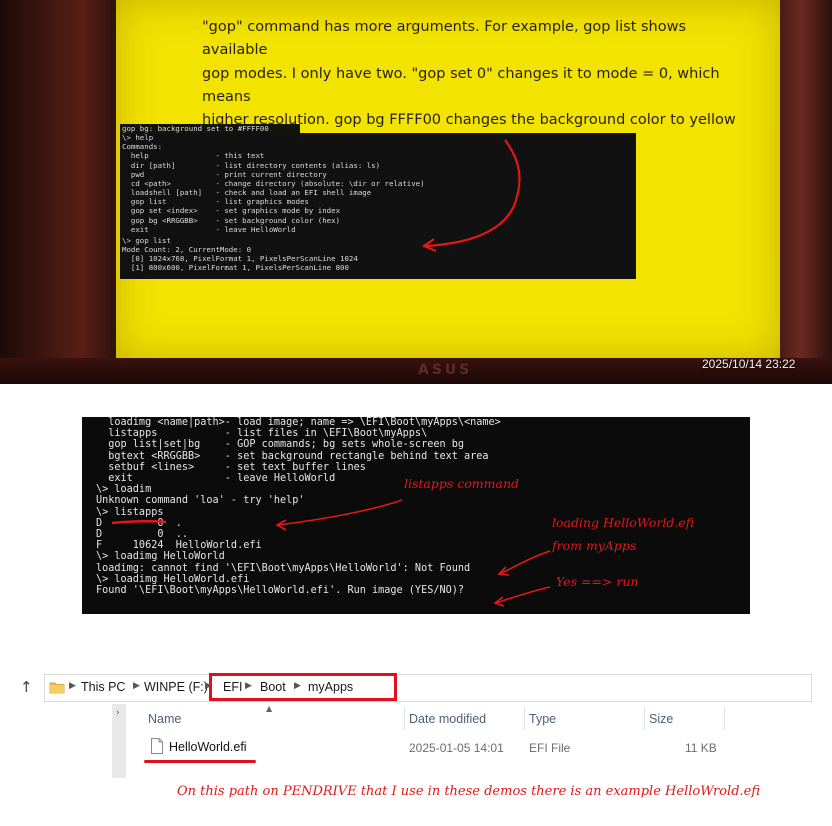 Image resolution: width=832 pixels, height=826 pixels. Describe the element at coordinates (623, 522) in the screenshot. I see `note-loading-helloworld: loading HelloWorld.efi` at that location.